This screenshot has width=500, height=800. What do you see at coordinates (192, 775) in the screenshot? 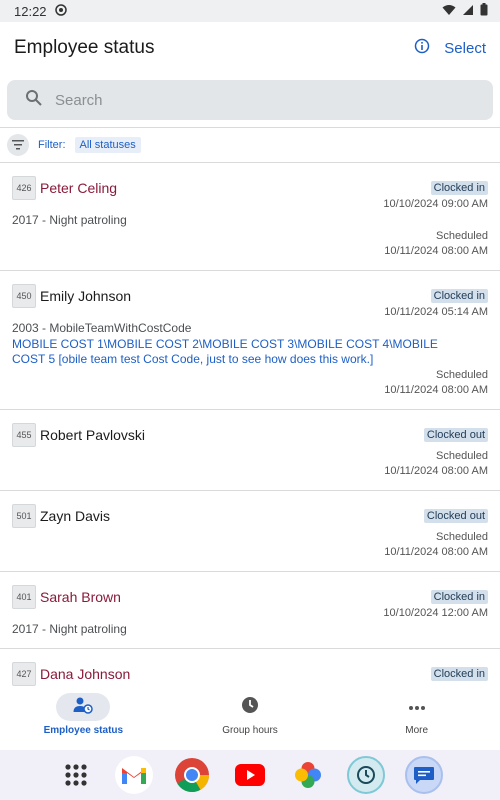
I see `chrome-icon` at bounding box center [192, 775].